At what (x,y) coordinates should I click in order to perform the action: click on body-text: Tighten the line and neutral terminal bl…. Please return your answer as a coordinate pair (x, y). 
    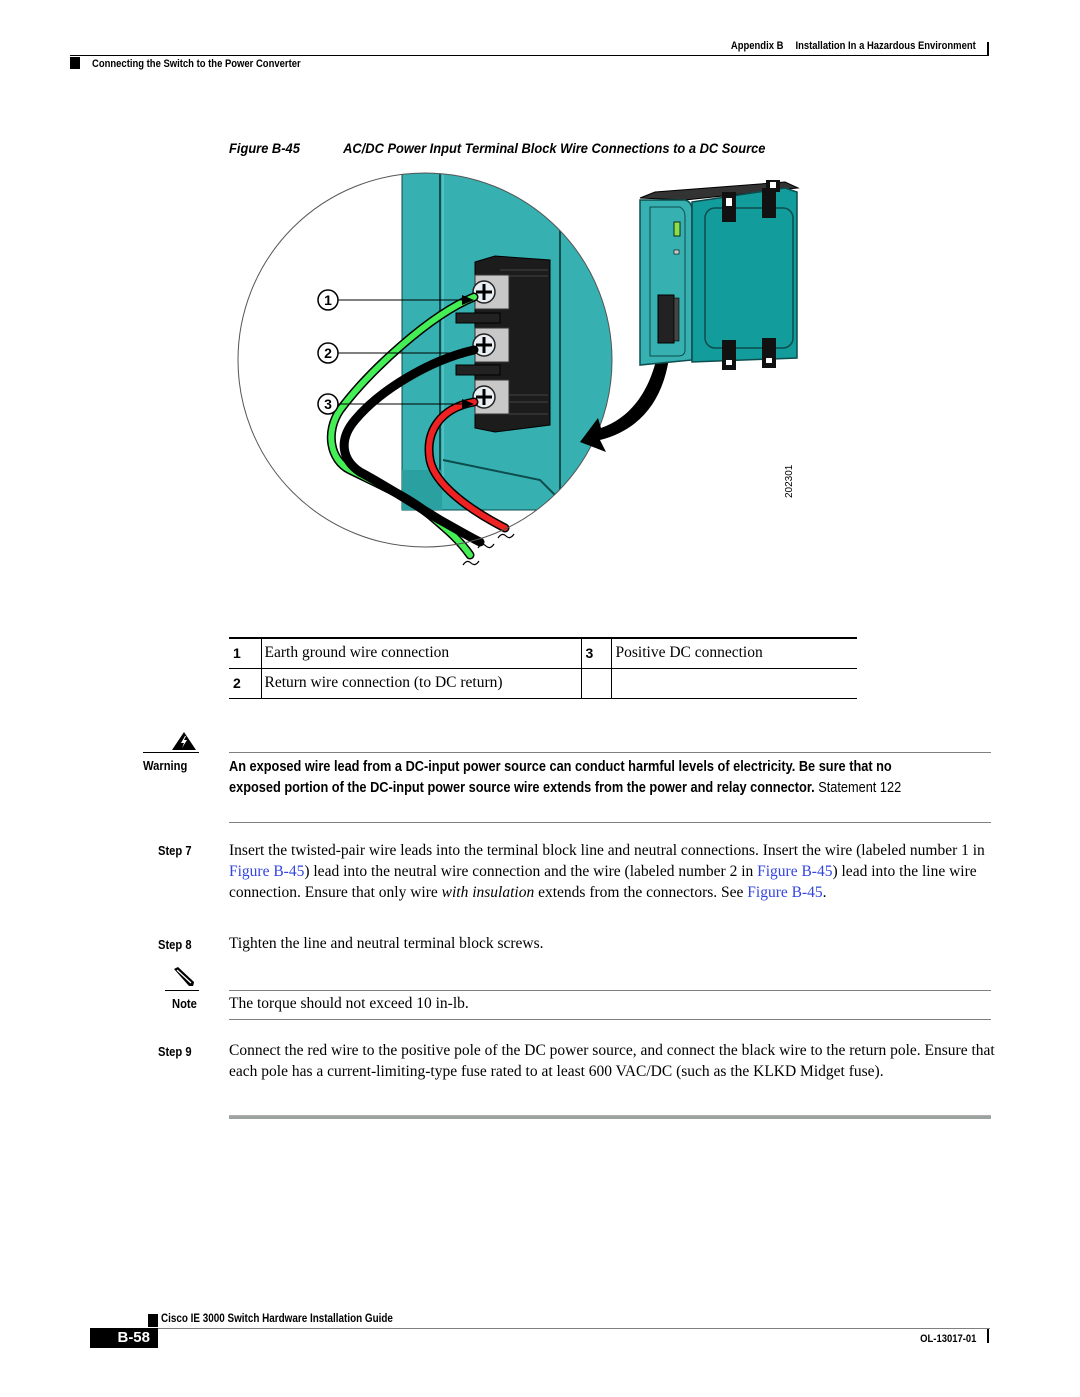
    Looking at the image, I should click on (386, 943).